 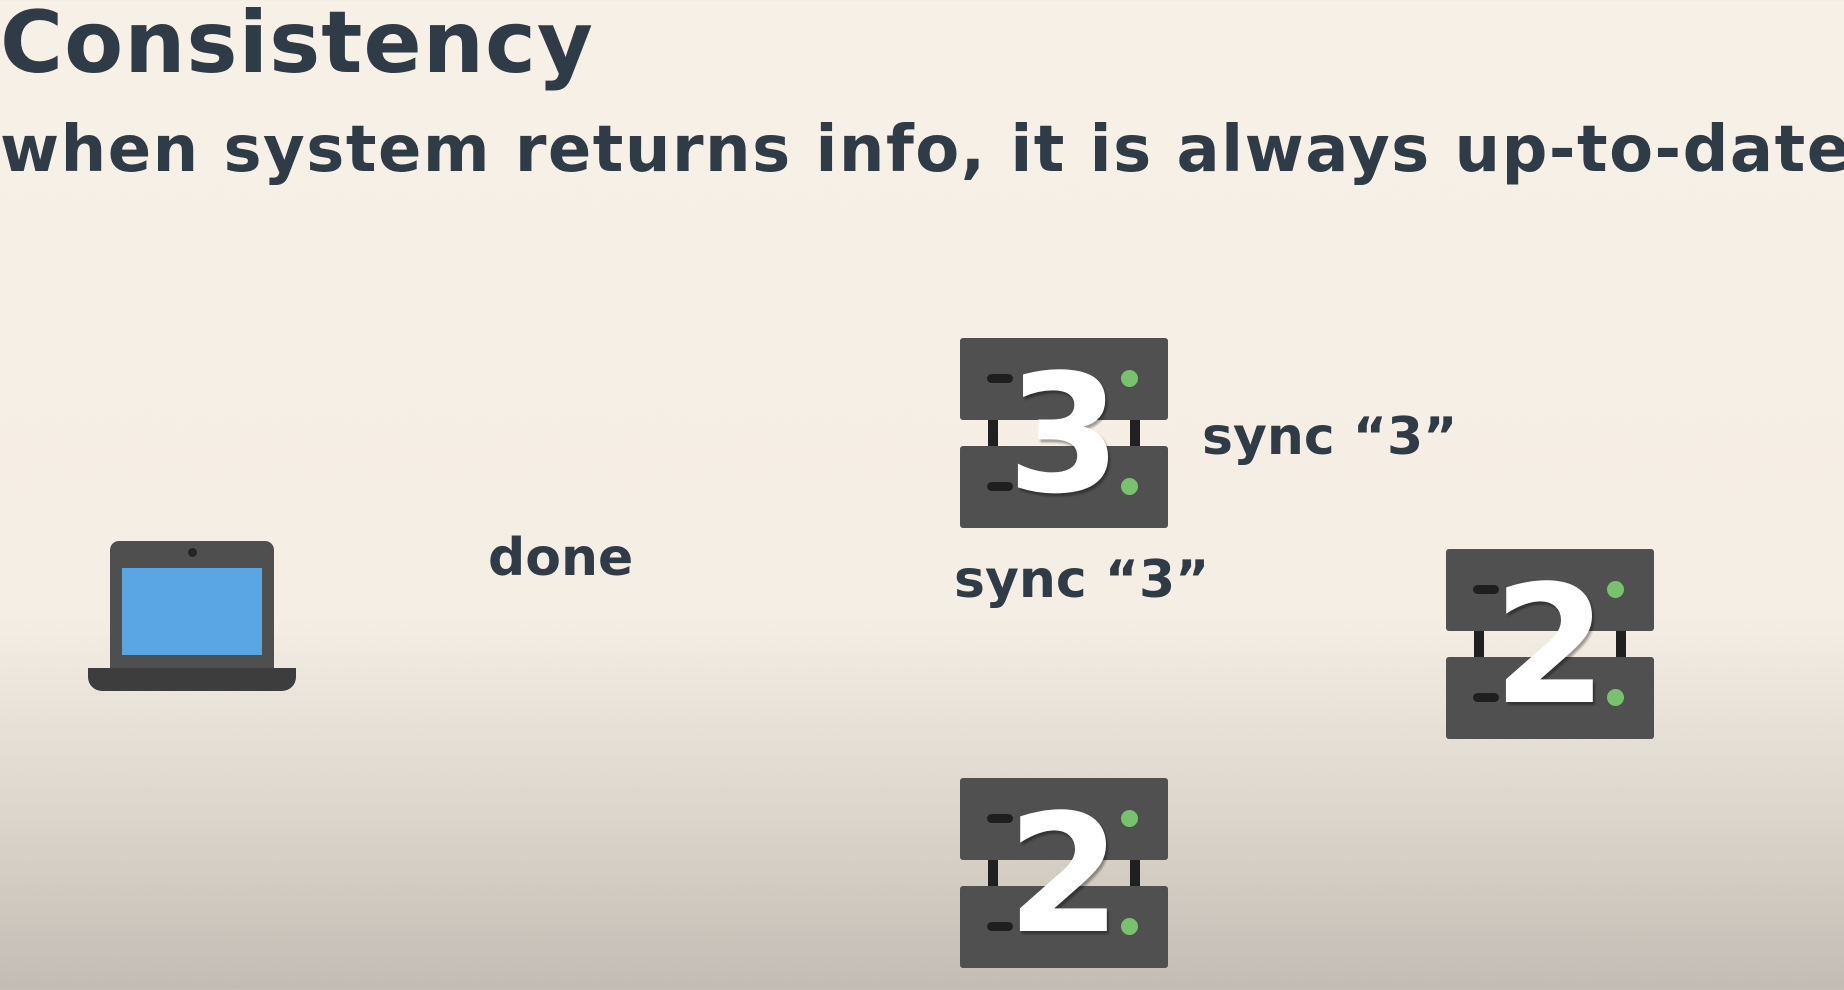 I want to click on slide-title: Consistency, so click(x=297, y=46).